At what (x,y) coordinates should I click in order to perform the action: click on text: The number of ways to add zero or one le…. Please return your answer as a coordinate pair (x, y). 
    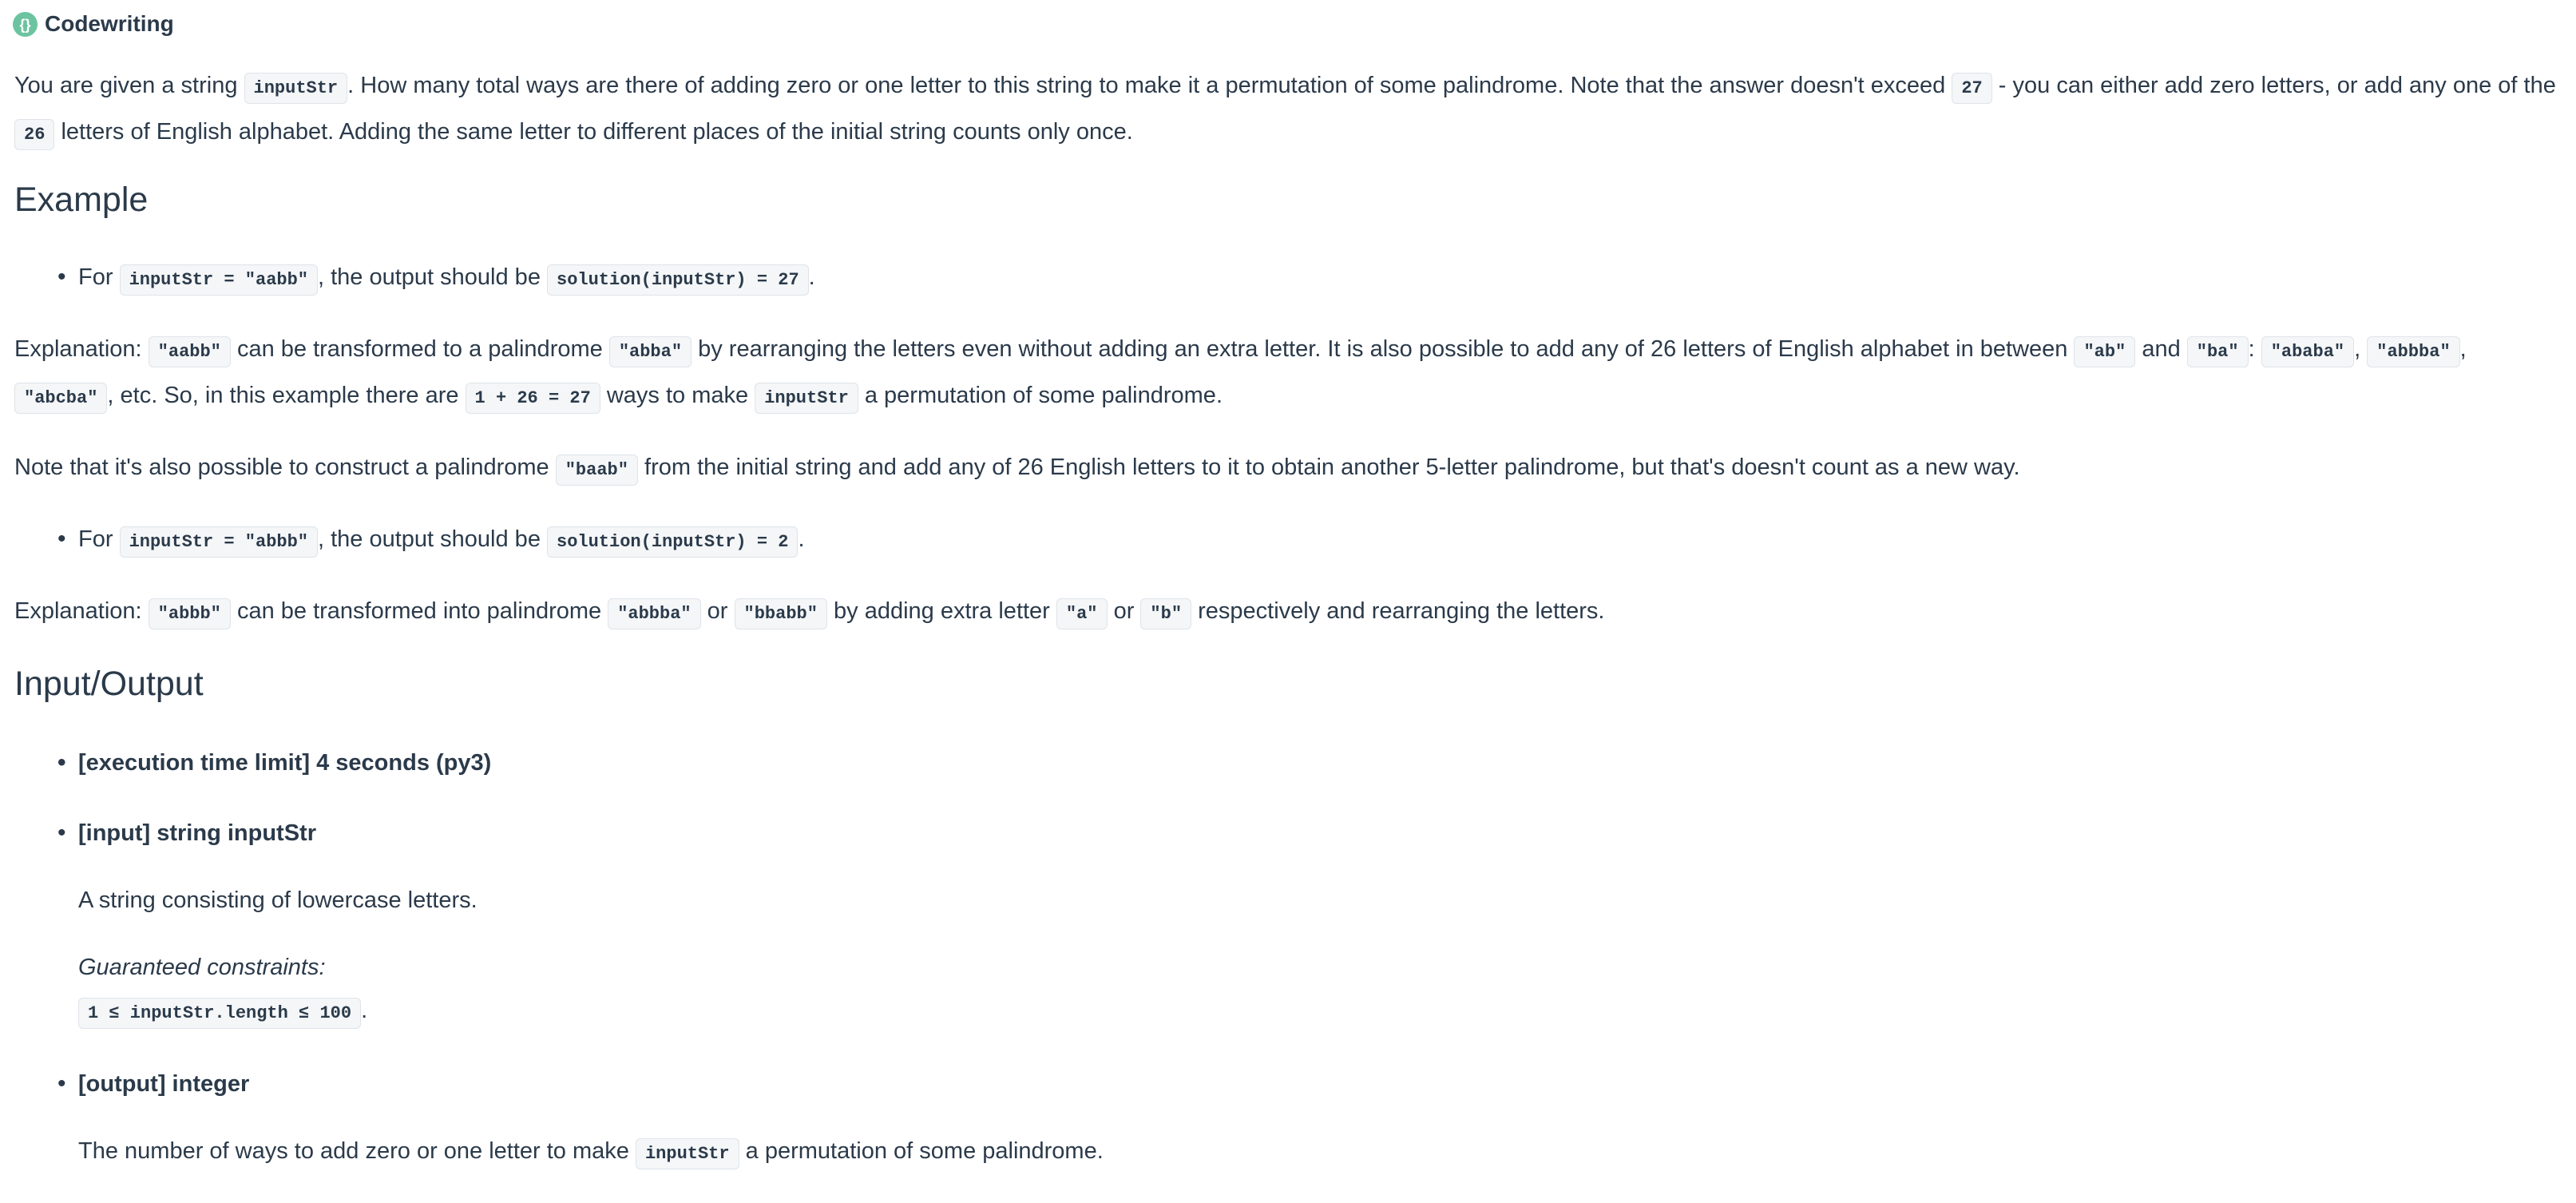
    Looking at the image, I should click on (357, 1151).